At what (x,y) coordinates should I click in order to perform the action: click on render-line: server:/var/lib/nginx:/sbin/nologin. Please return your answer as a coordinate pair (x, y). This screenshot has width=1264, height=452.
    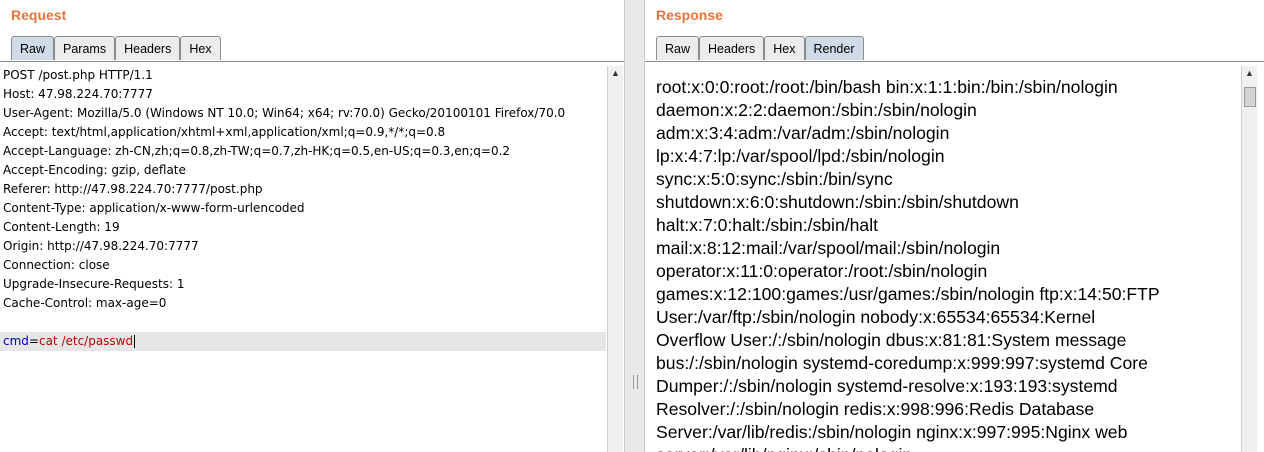
    Looking at the image, I should click on (948, 448).